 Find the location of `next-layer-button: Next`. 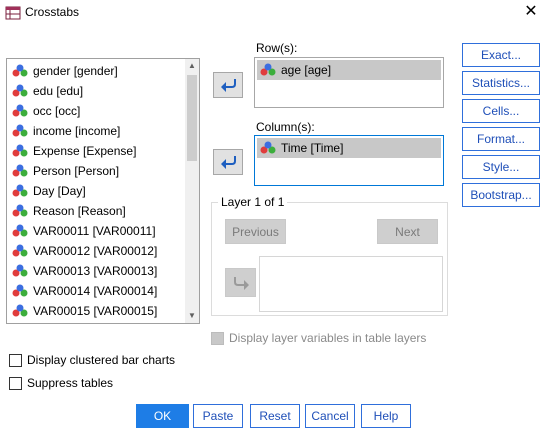

next-layer-button: Next is located at coordinates (407, 231).